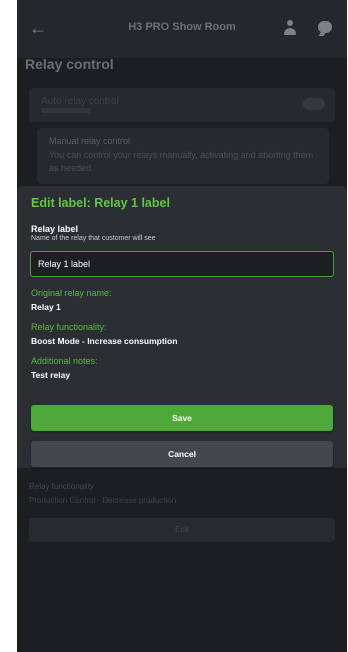  Describe the element at coordinates (314, 104) in the screenshot. I see `auto-relay-toggle` at that location.